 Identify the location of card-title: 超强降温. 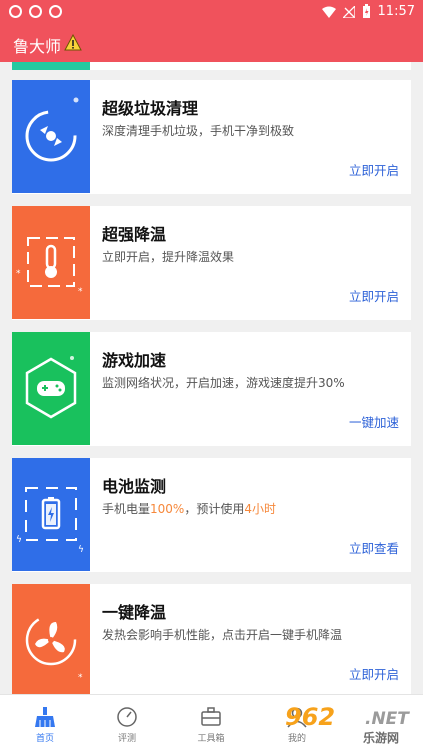
(134, 234).